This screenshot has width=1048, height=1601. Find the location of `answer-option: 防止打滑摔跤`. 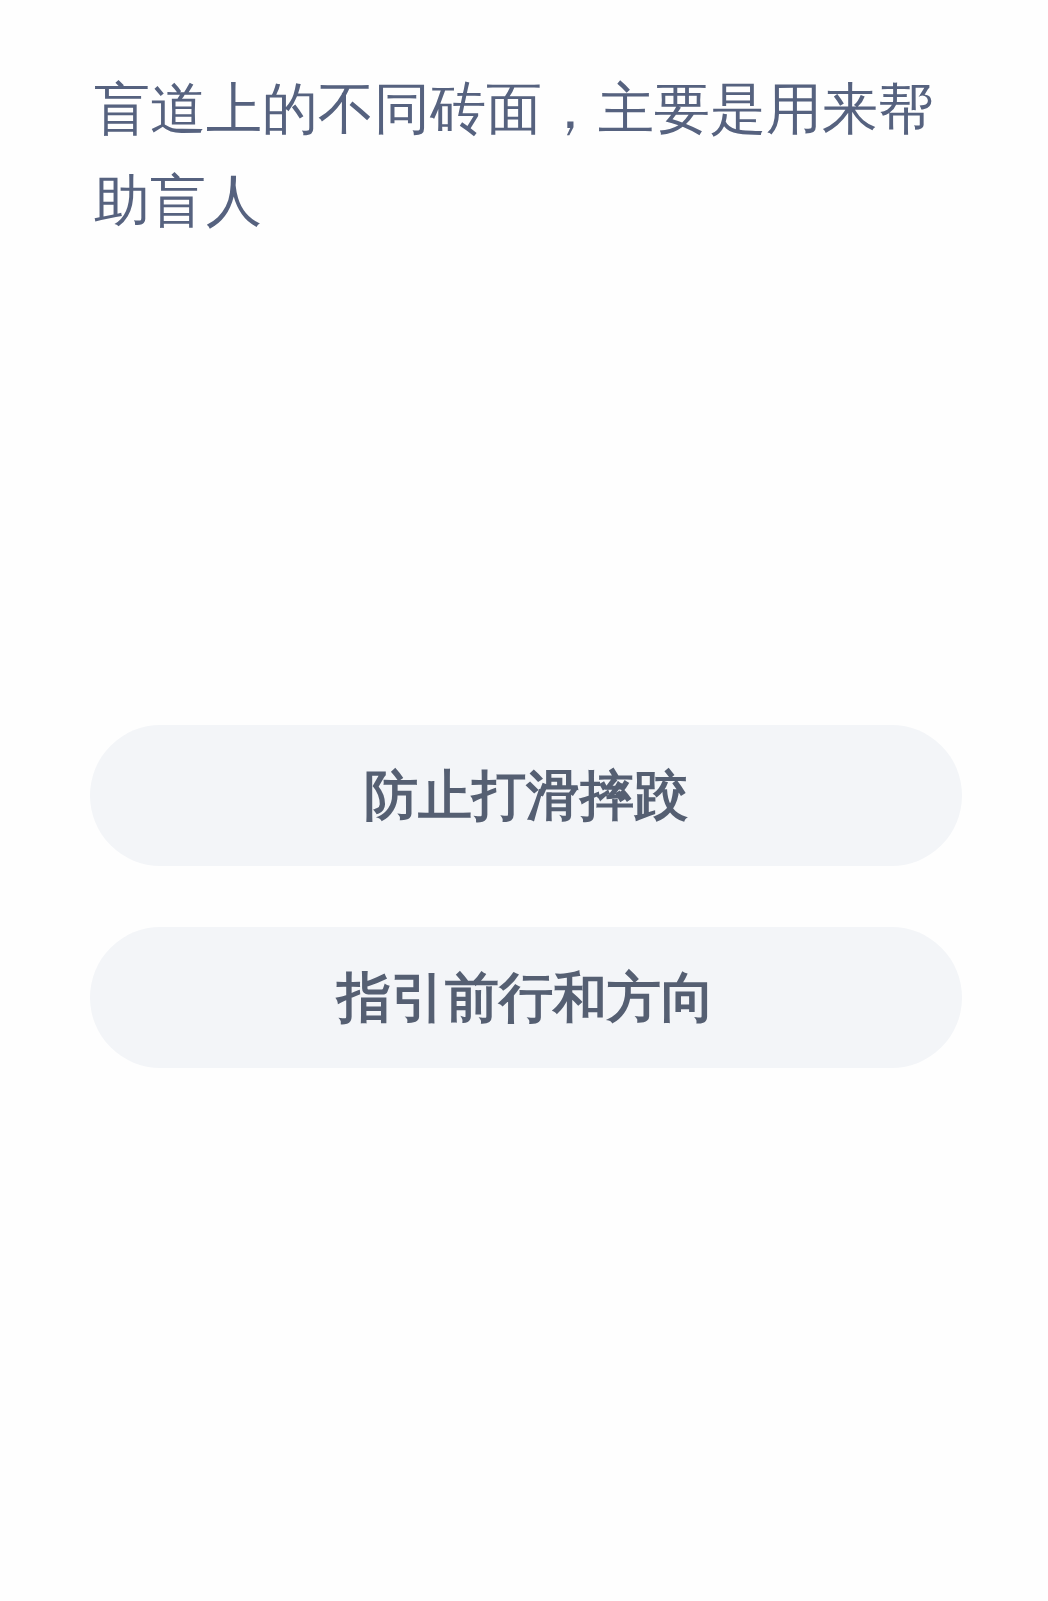

answer-option: 防止打滑摔跤 is located at coordinates (526, 795).